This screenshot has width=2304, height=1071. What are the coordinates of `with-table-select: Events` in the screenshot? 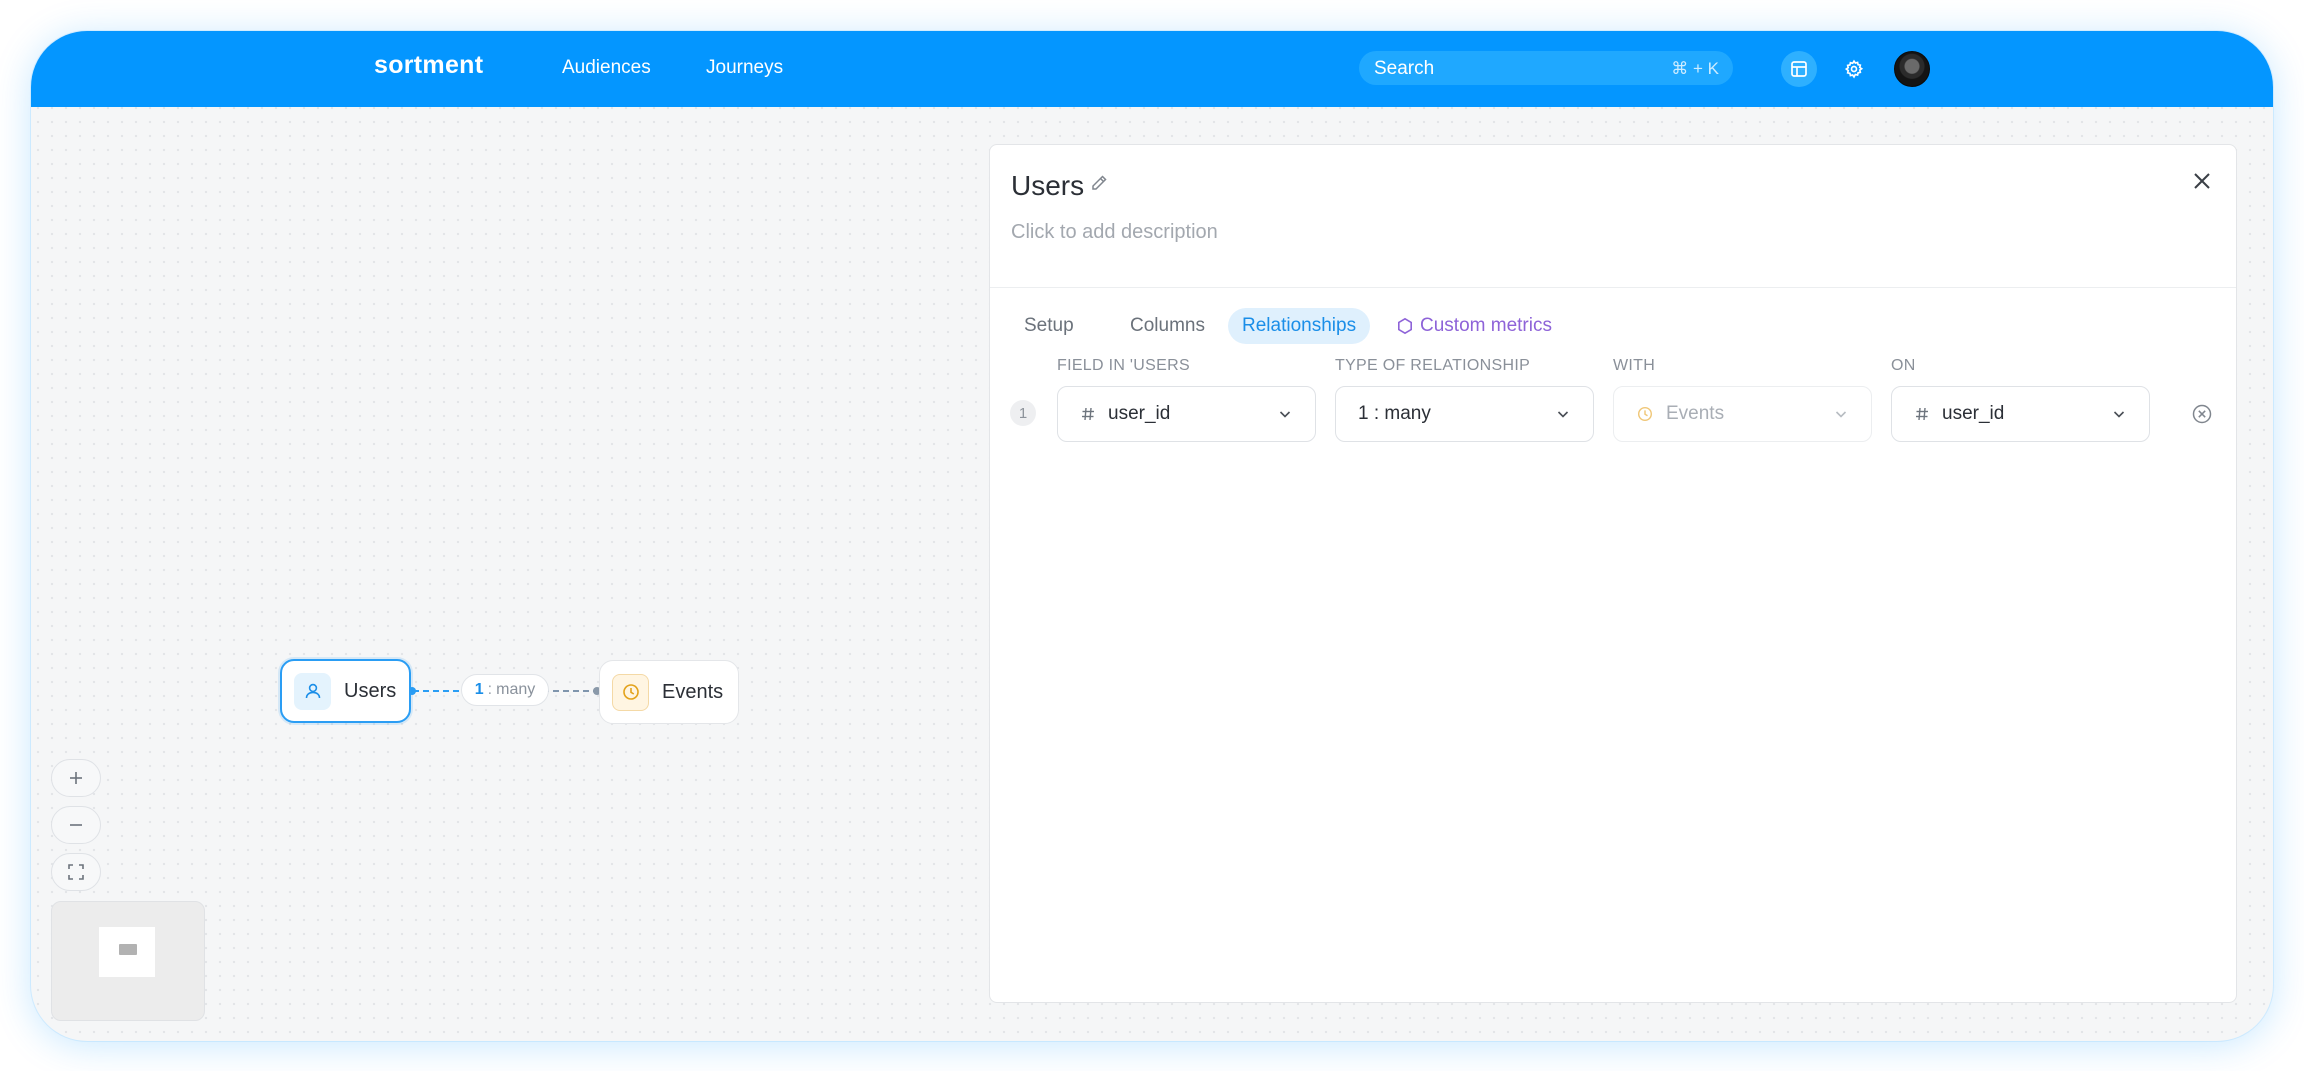 It's located at (1742, 414).